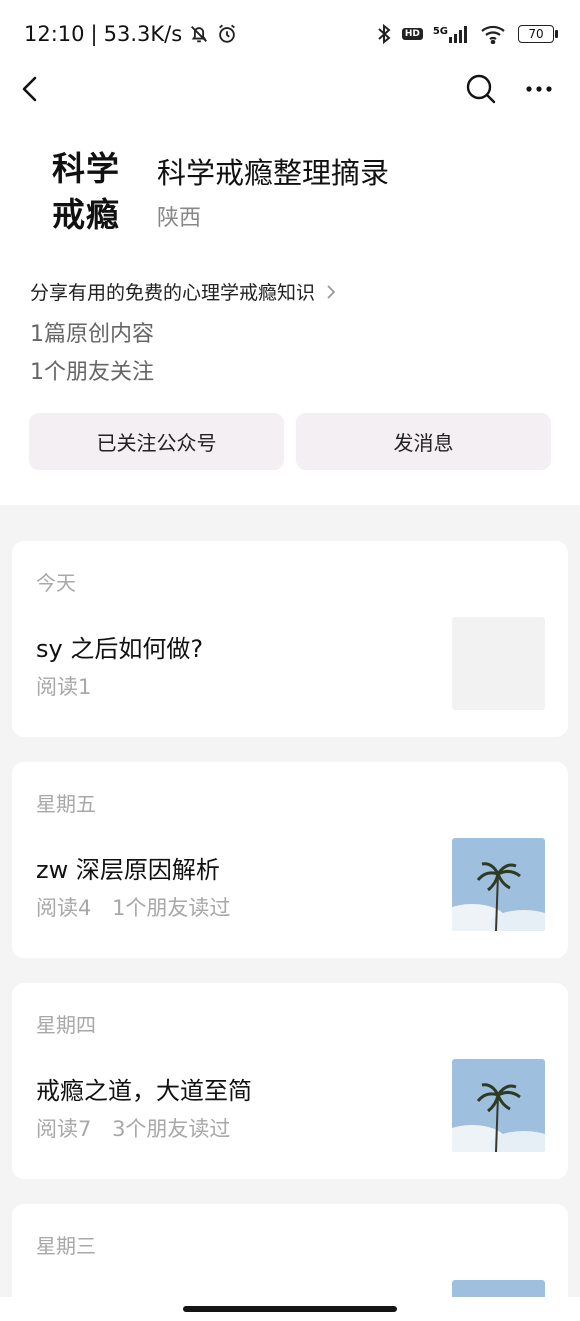  I want to click on article-meta: 阅读7 3个朋友读过, so click(140, 1128).